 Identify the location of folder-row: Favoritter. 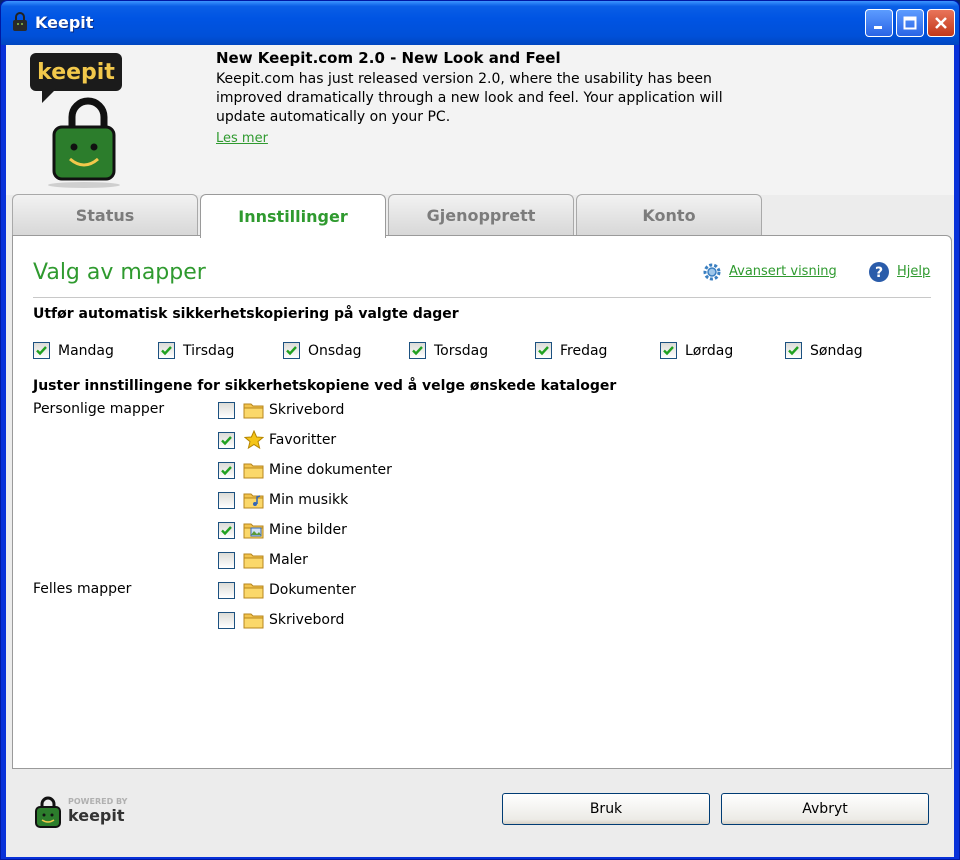
(277, 440).